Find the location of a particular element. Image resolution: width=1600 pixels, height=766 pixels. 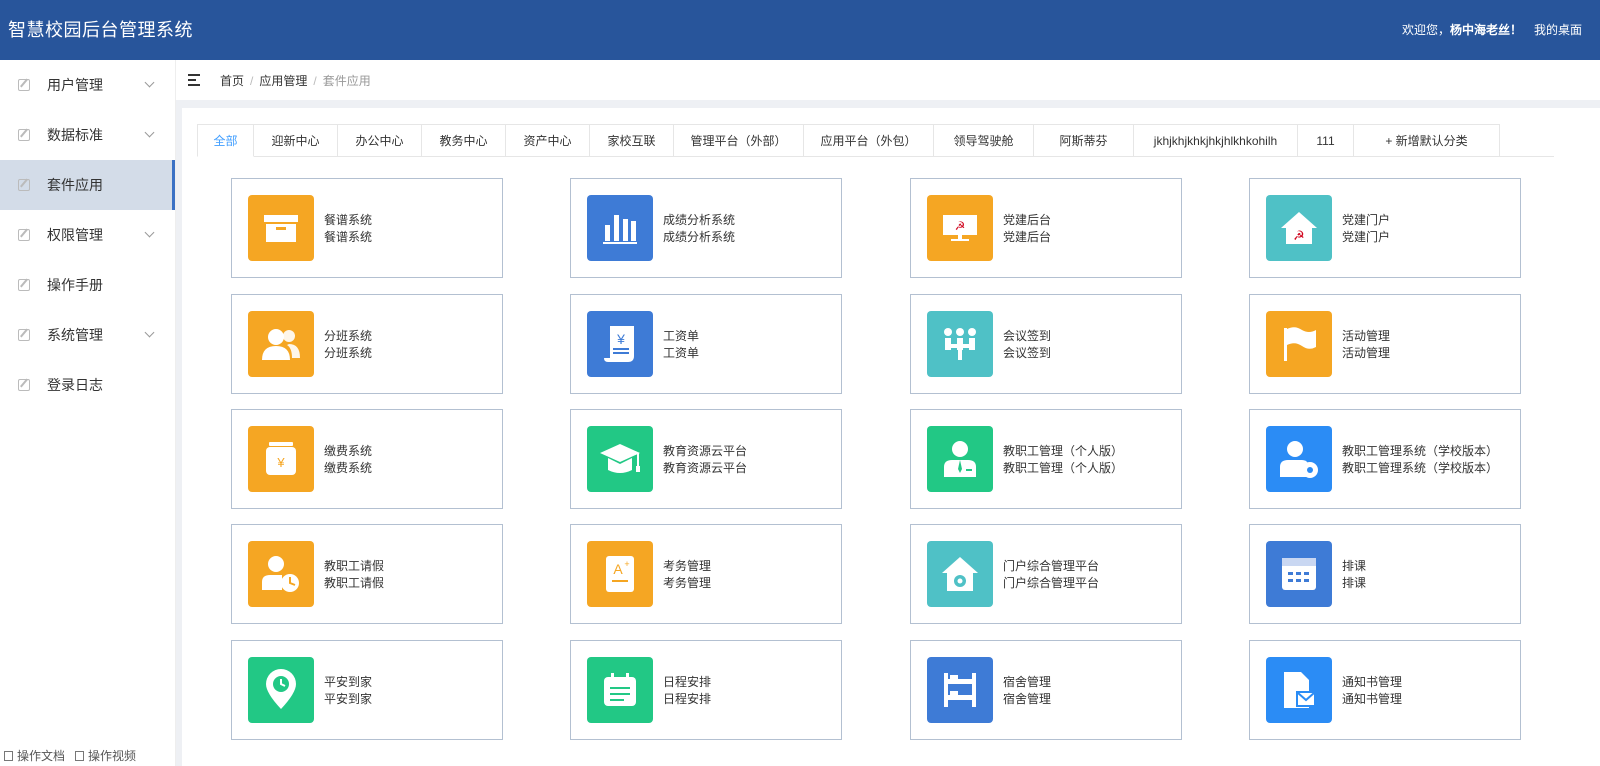

user-area: 欢迎您，杨中海老丝！ 我的桌面 is located at coordinates (1492, 29).